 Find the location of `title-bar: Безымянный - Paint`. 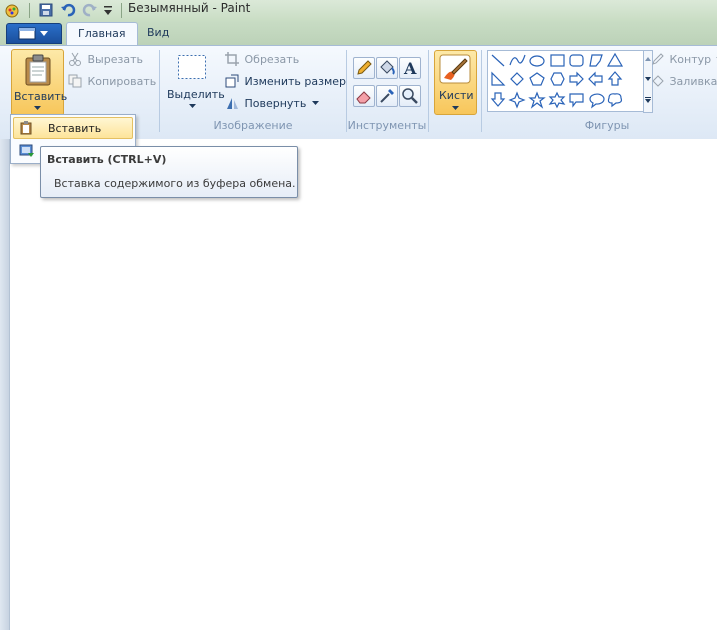

title-bar: Безымянный - Paint is located at coordinates (358, 11).